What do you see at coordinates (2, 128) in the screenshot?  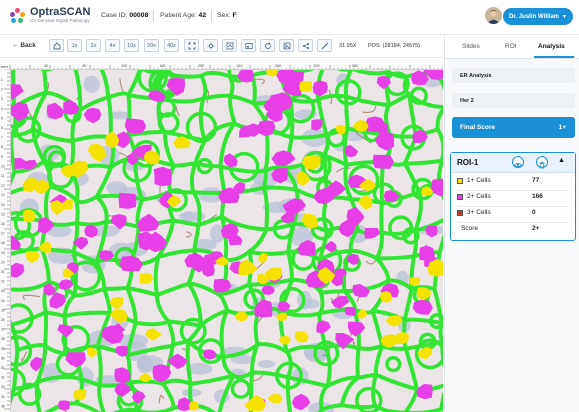 I see `ruler-label: 6` at bounding box center [2, 128].